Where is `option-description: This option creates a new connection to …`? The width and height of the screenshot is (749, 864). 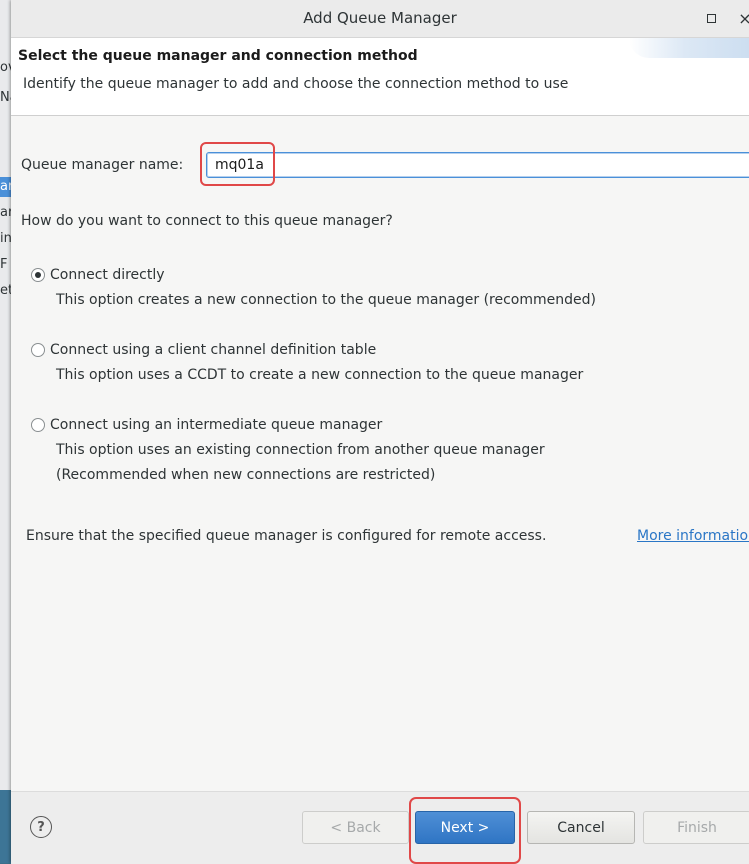
option-description: This option creates a new connection to … is located at coordinates (326, 300).